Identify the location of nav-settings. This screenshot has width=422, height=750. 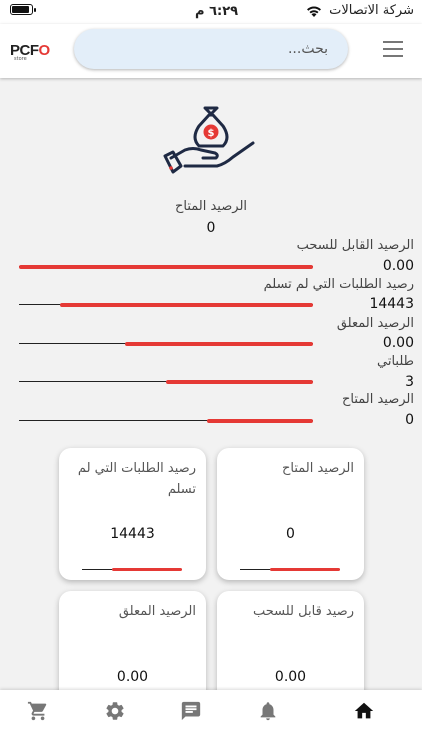
(115, 720).